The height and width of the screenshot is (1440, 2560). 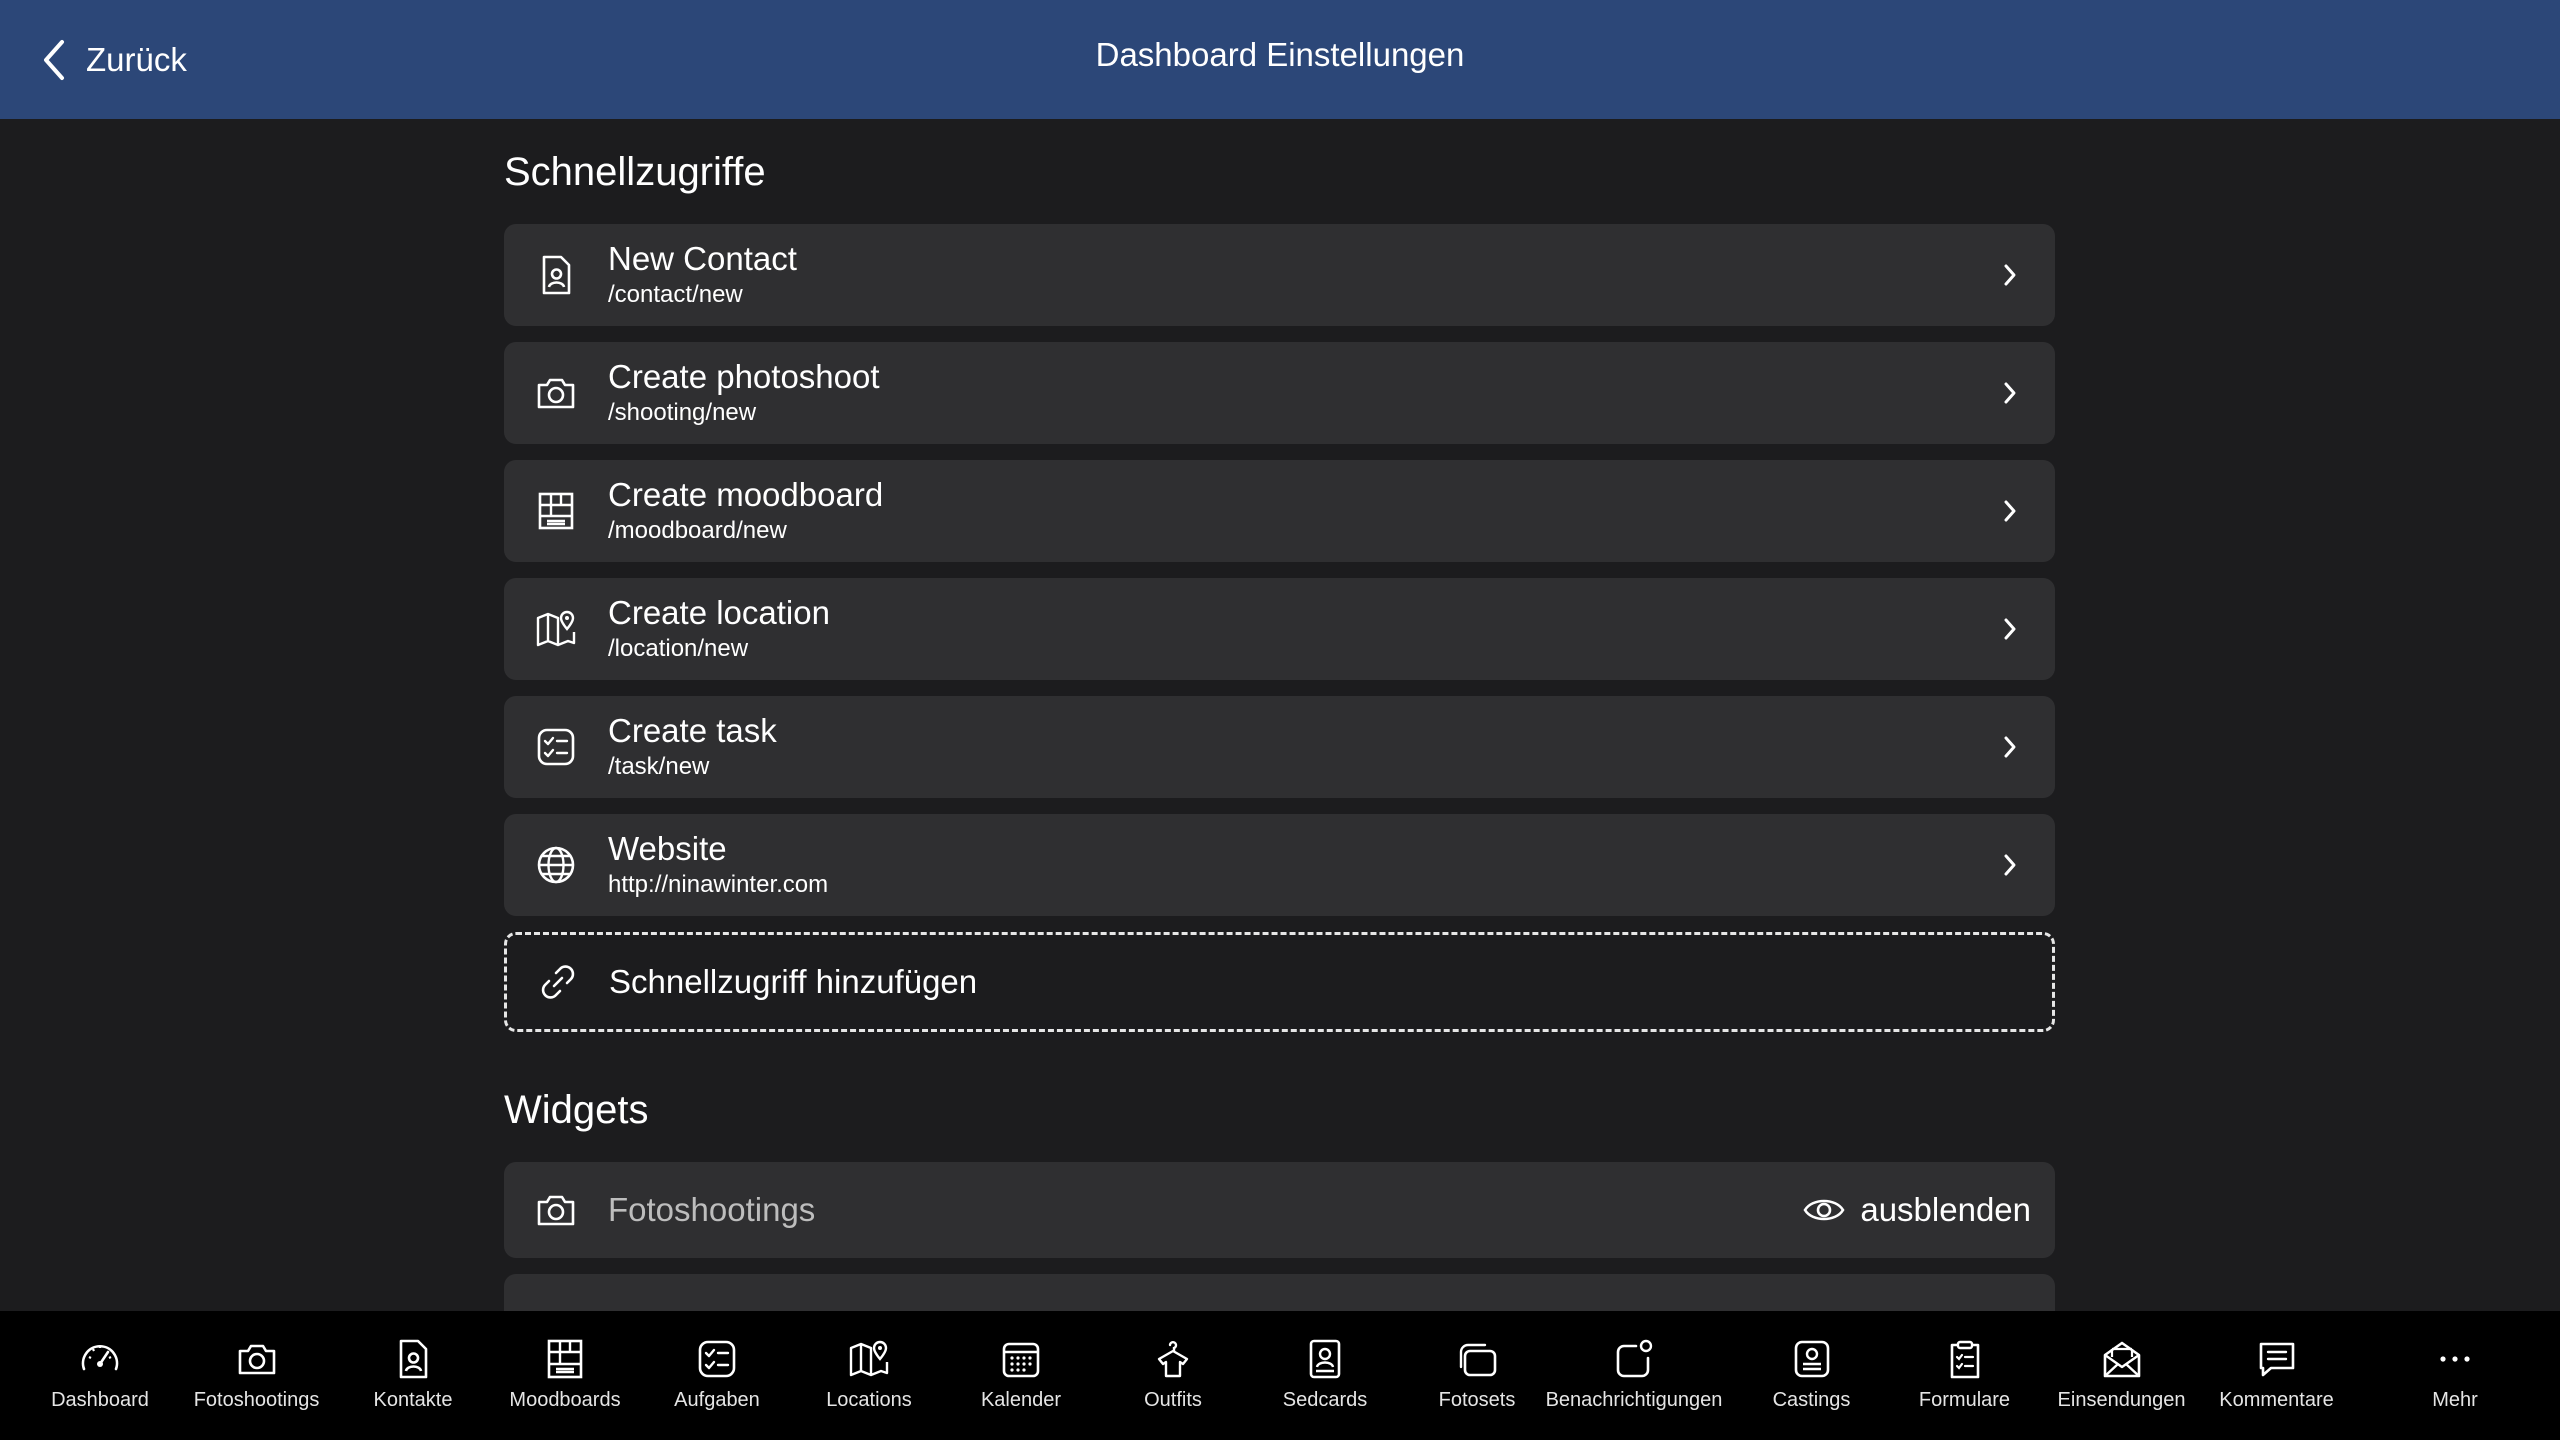 I want to click on notification-icon, so click(x=1634, y=1358).